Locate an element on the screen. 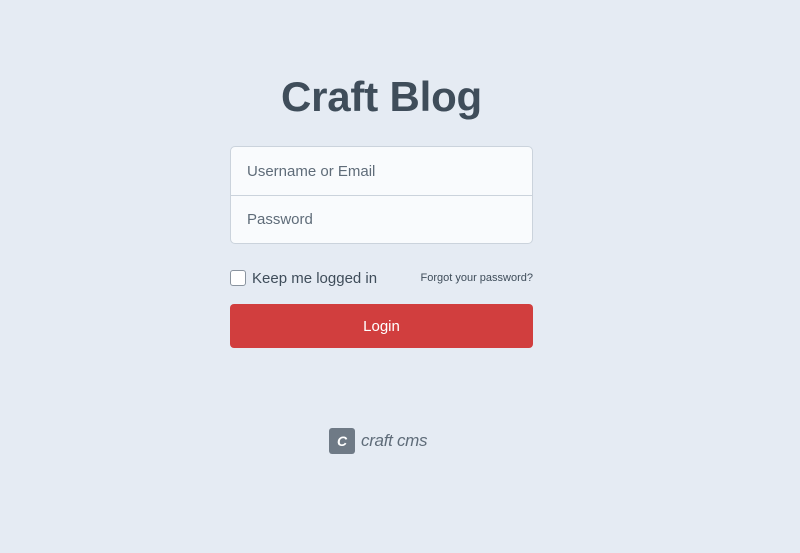 Image resolution: width=800 pixels, height=553 pixels. craft-cms-logo-icon: C is located at coordinates (342, 441).